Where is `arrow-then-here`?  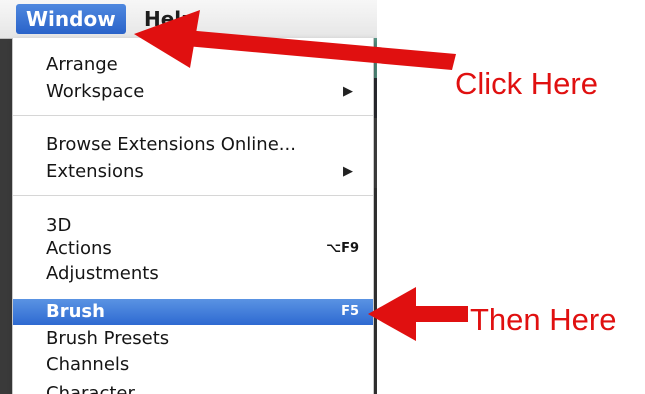
arrow-then-here is located at coordinates (418, 314).